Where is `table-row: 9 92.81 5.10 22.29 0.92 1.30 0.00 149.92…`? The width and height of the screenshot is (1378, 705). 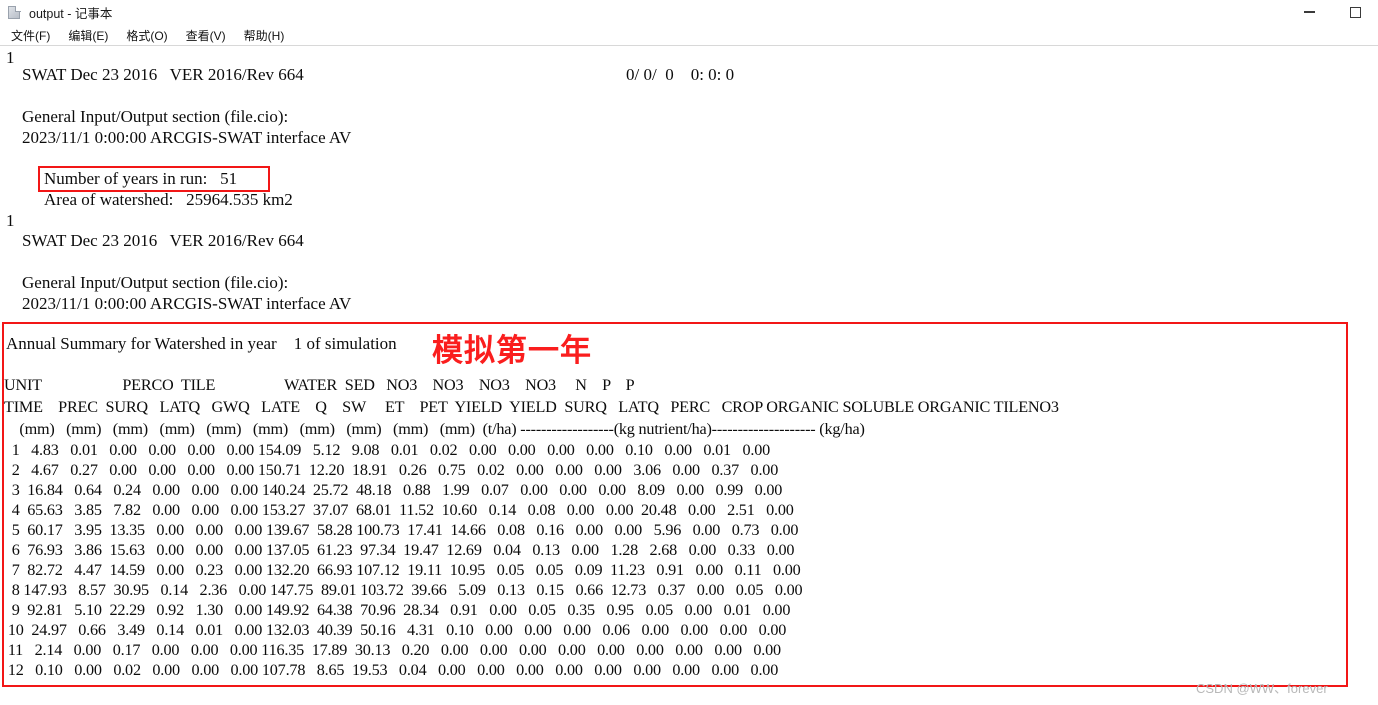 table-row: 9 92.81 5.10 22.29 0.92 1.30 0.00 149.92… is located at coordinates (397, 610).